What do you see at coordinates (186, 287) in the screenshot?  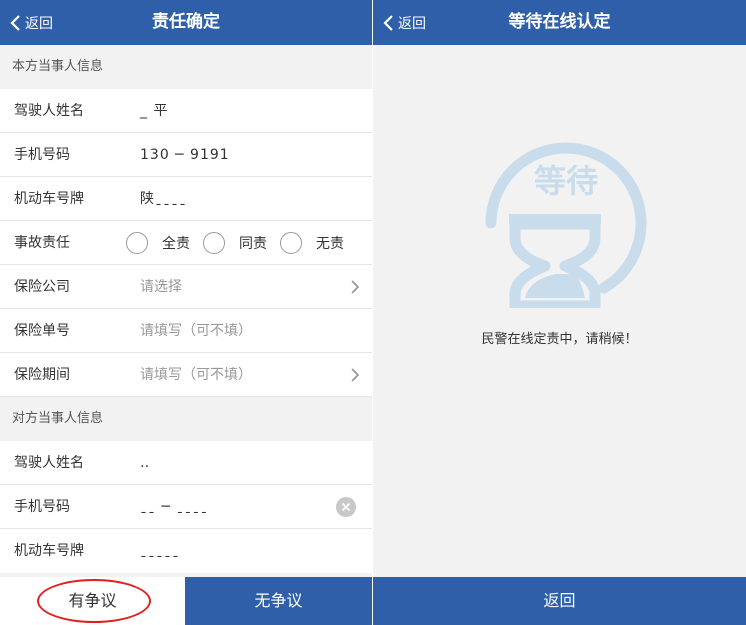 I see `insurer-row: 保险公司 请选择` at bounding box center [186, 287].